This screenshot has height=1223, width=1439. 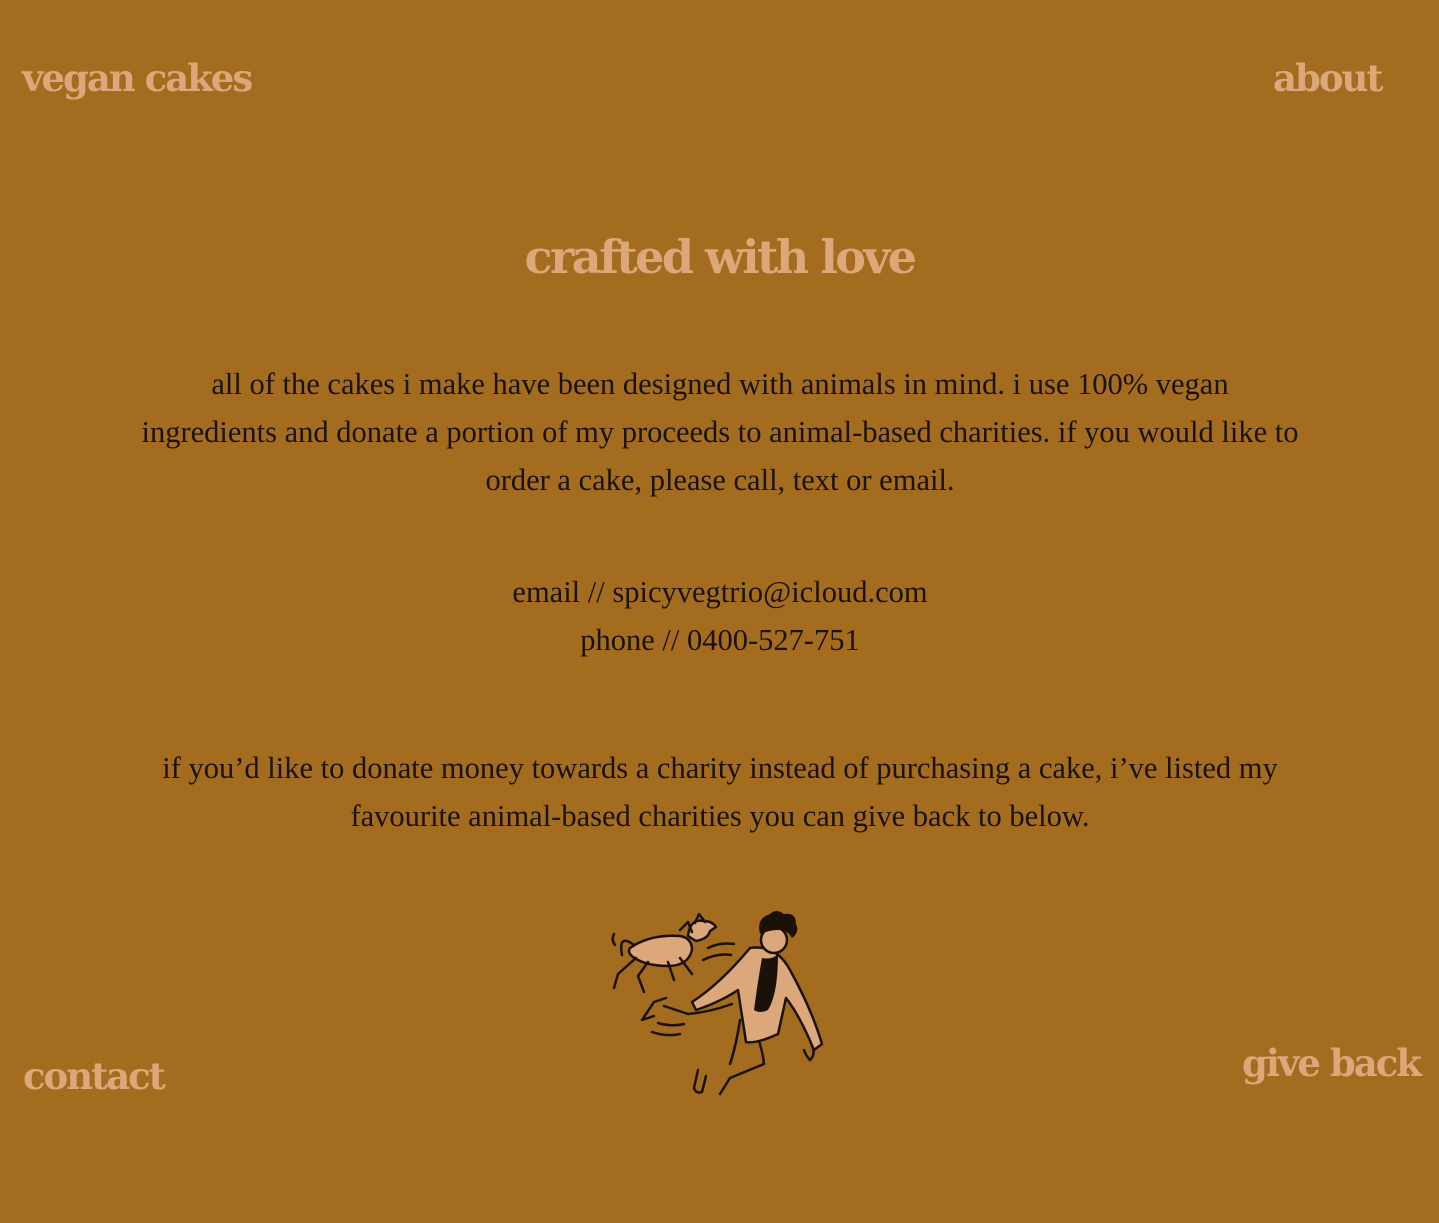 What do you see at coordinates (94, 1076) in the screenshot?
I see `nav-link-contact: contact` at bounding box center [94, 1076].